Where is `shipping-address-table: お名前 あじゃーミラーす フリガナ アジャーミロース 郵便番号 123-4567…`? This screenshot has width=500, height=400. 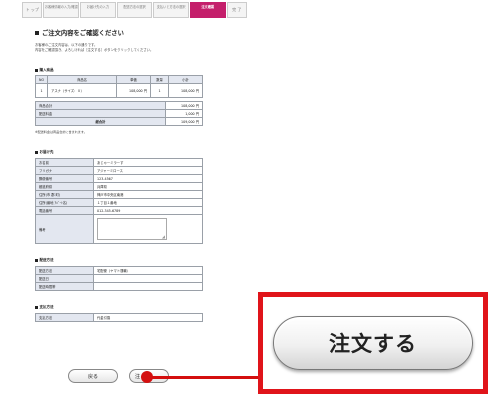 shipping-address-table: お名前 あじゃーミラーす フリガナ アジャーミロース 郵便番号 123-4567… is located at coordinates (119, 201).